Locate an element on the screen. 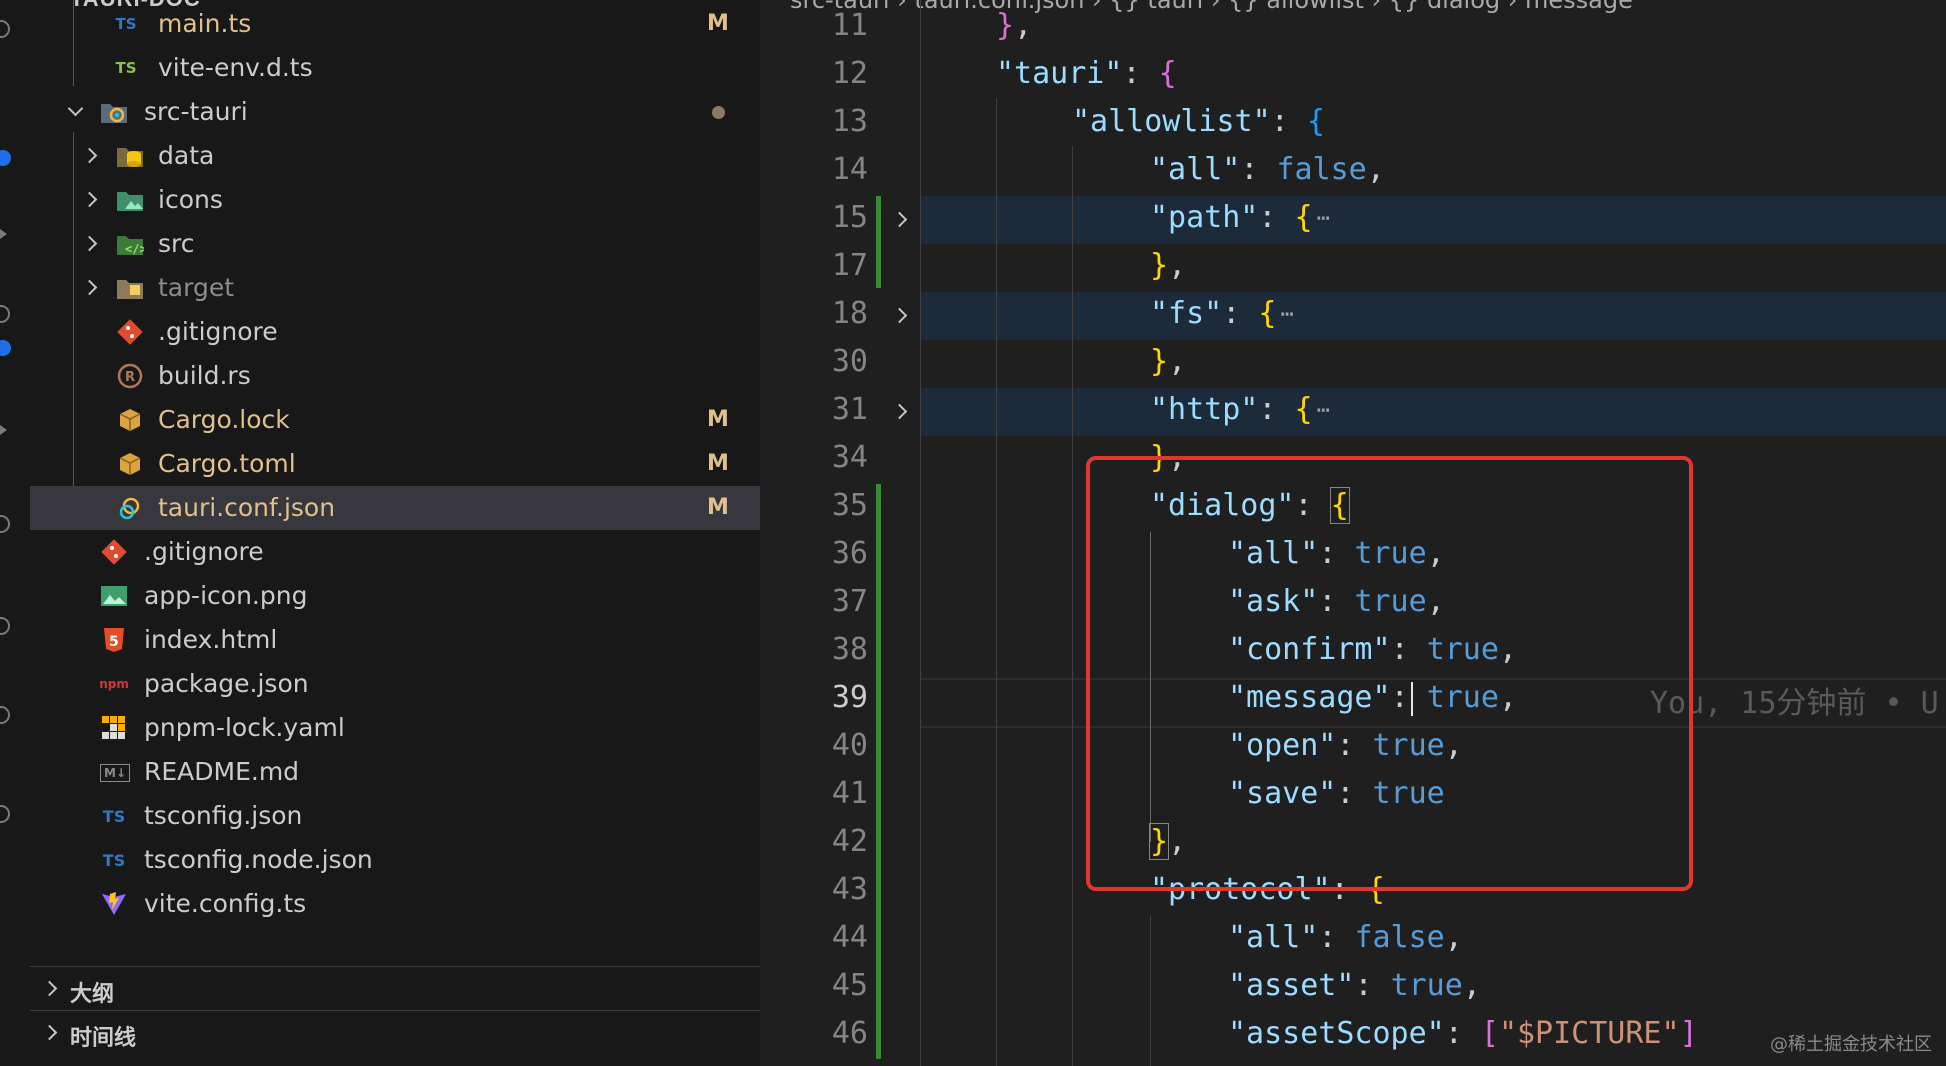 This screenshot has width=1946, height=1066. file-item-tsconfig: TS tsconfig.json is located at coordinates (395, 816).